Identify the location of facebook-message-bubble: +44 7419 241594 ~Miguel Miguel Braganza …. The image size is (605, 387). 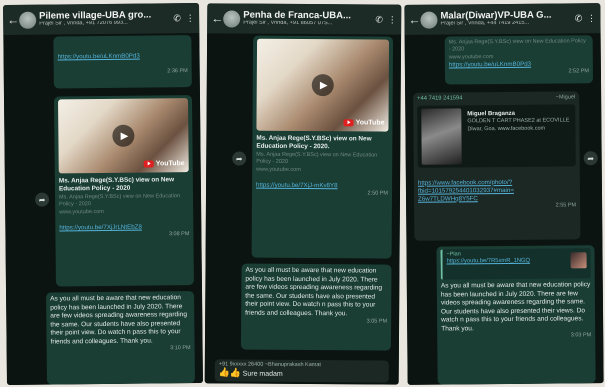
(497, 166).